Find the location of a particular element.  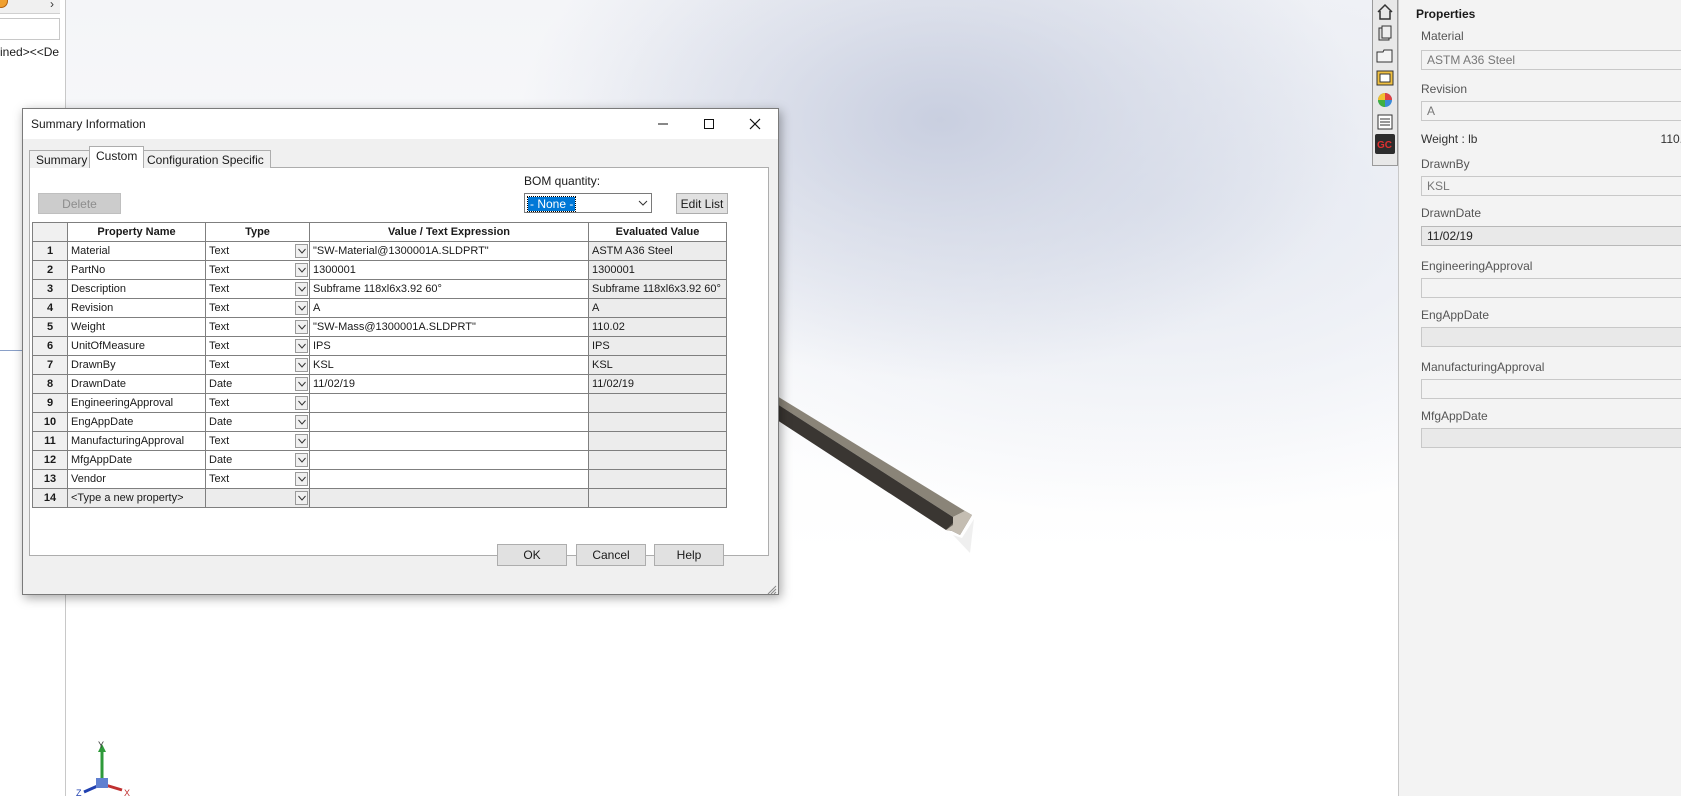

row-number: 5 is located at coordinates (50, 327).